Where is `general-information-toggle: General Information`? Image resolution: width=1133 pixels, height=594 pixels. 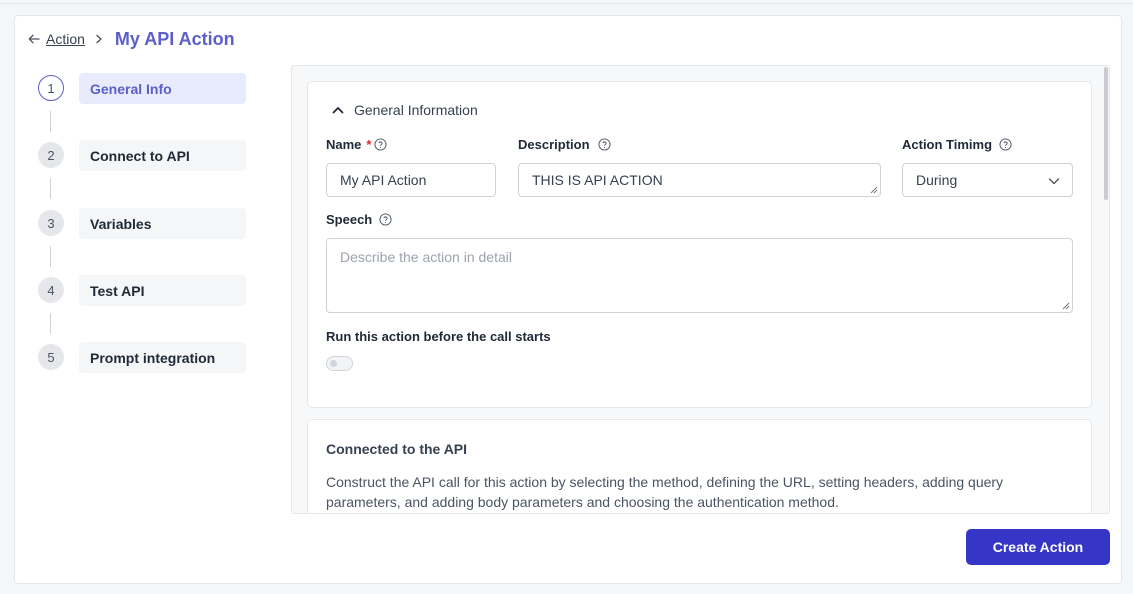 general-information-toggle: General Information is located at coordinates (404, 110).